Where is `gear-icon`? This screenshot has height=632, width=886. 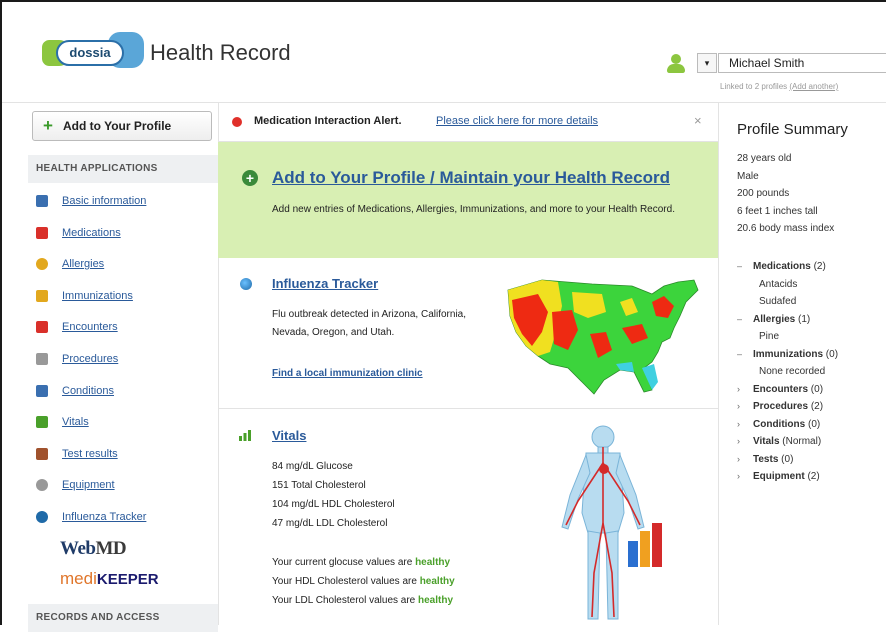
gear-icon is located at coordinates (42, 485).